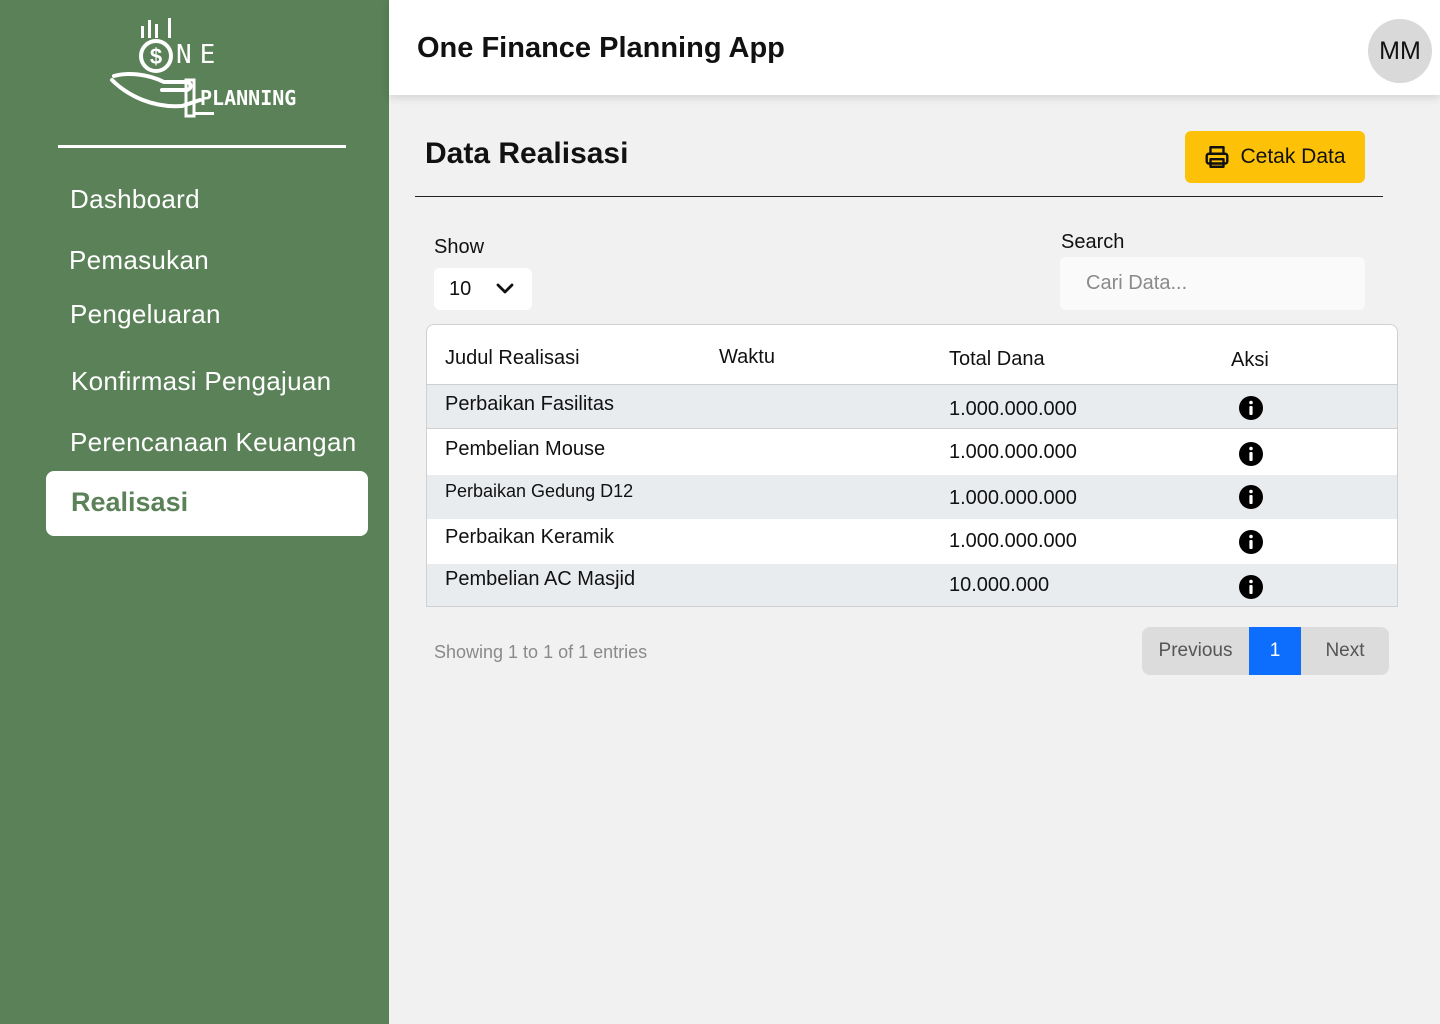 The height and width of the screenshot is (1024, 1440). I want to click on cell-judul: Pembelian AC Masjid, so click(540, 579).